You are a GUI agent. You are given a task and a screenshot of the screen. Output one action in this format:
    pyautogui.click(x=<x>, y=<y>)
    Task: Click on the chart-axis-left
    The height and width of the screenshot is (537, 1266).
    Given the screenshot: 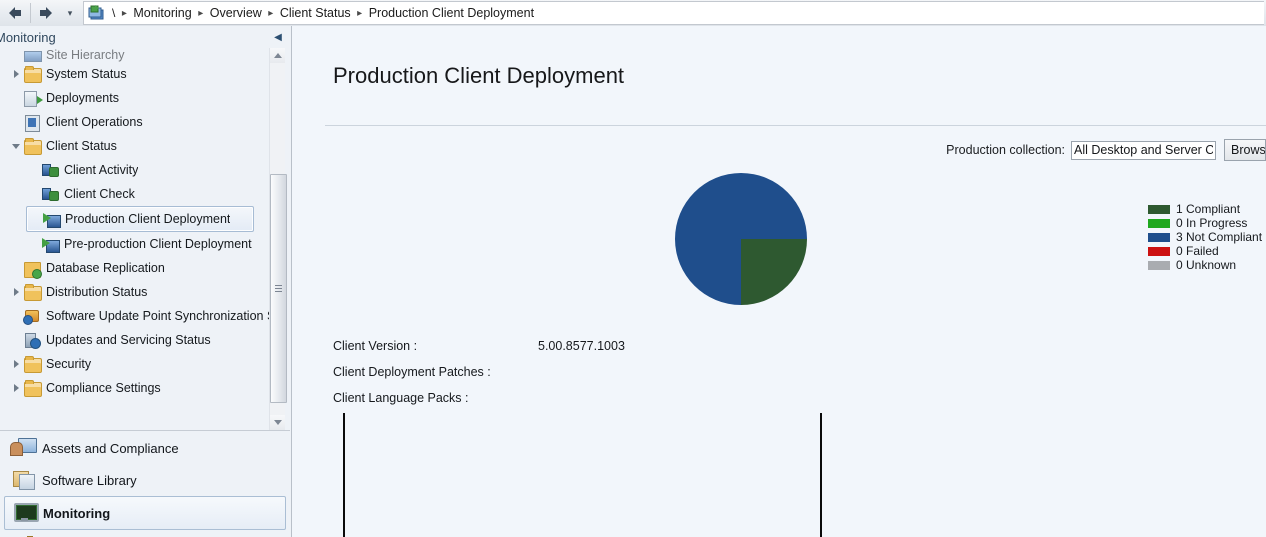 What is the action you would take?
    pyautogui.click(x=344, y=475)
    